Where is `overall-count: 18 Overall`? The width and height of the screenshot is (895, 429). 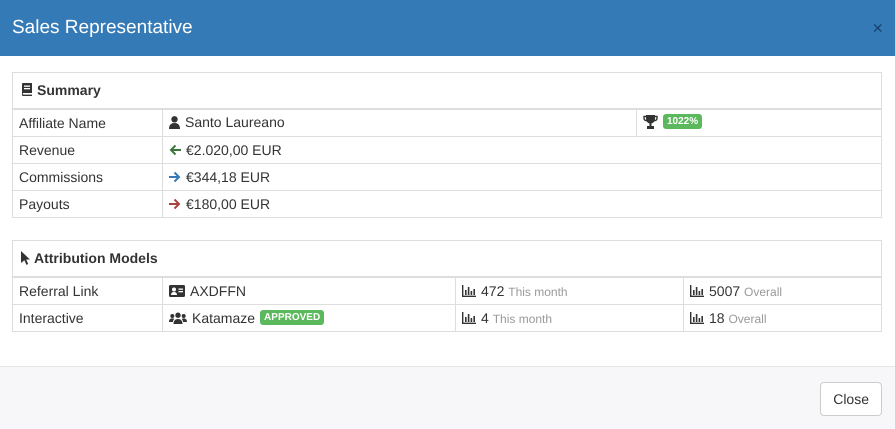 overall-count: 18 Overall is located at coordinates (737, 318).